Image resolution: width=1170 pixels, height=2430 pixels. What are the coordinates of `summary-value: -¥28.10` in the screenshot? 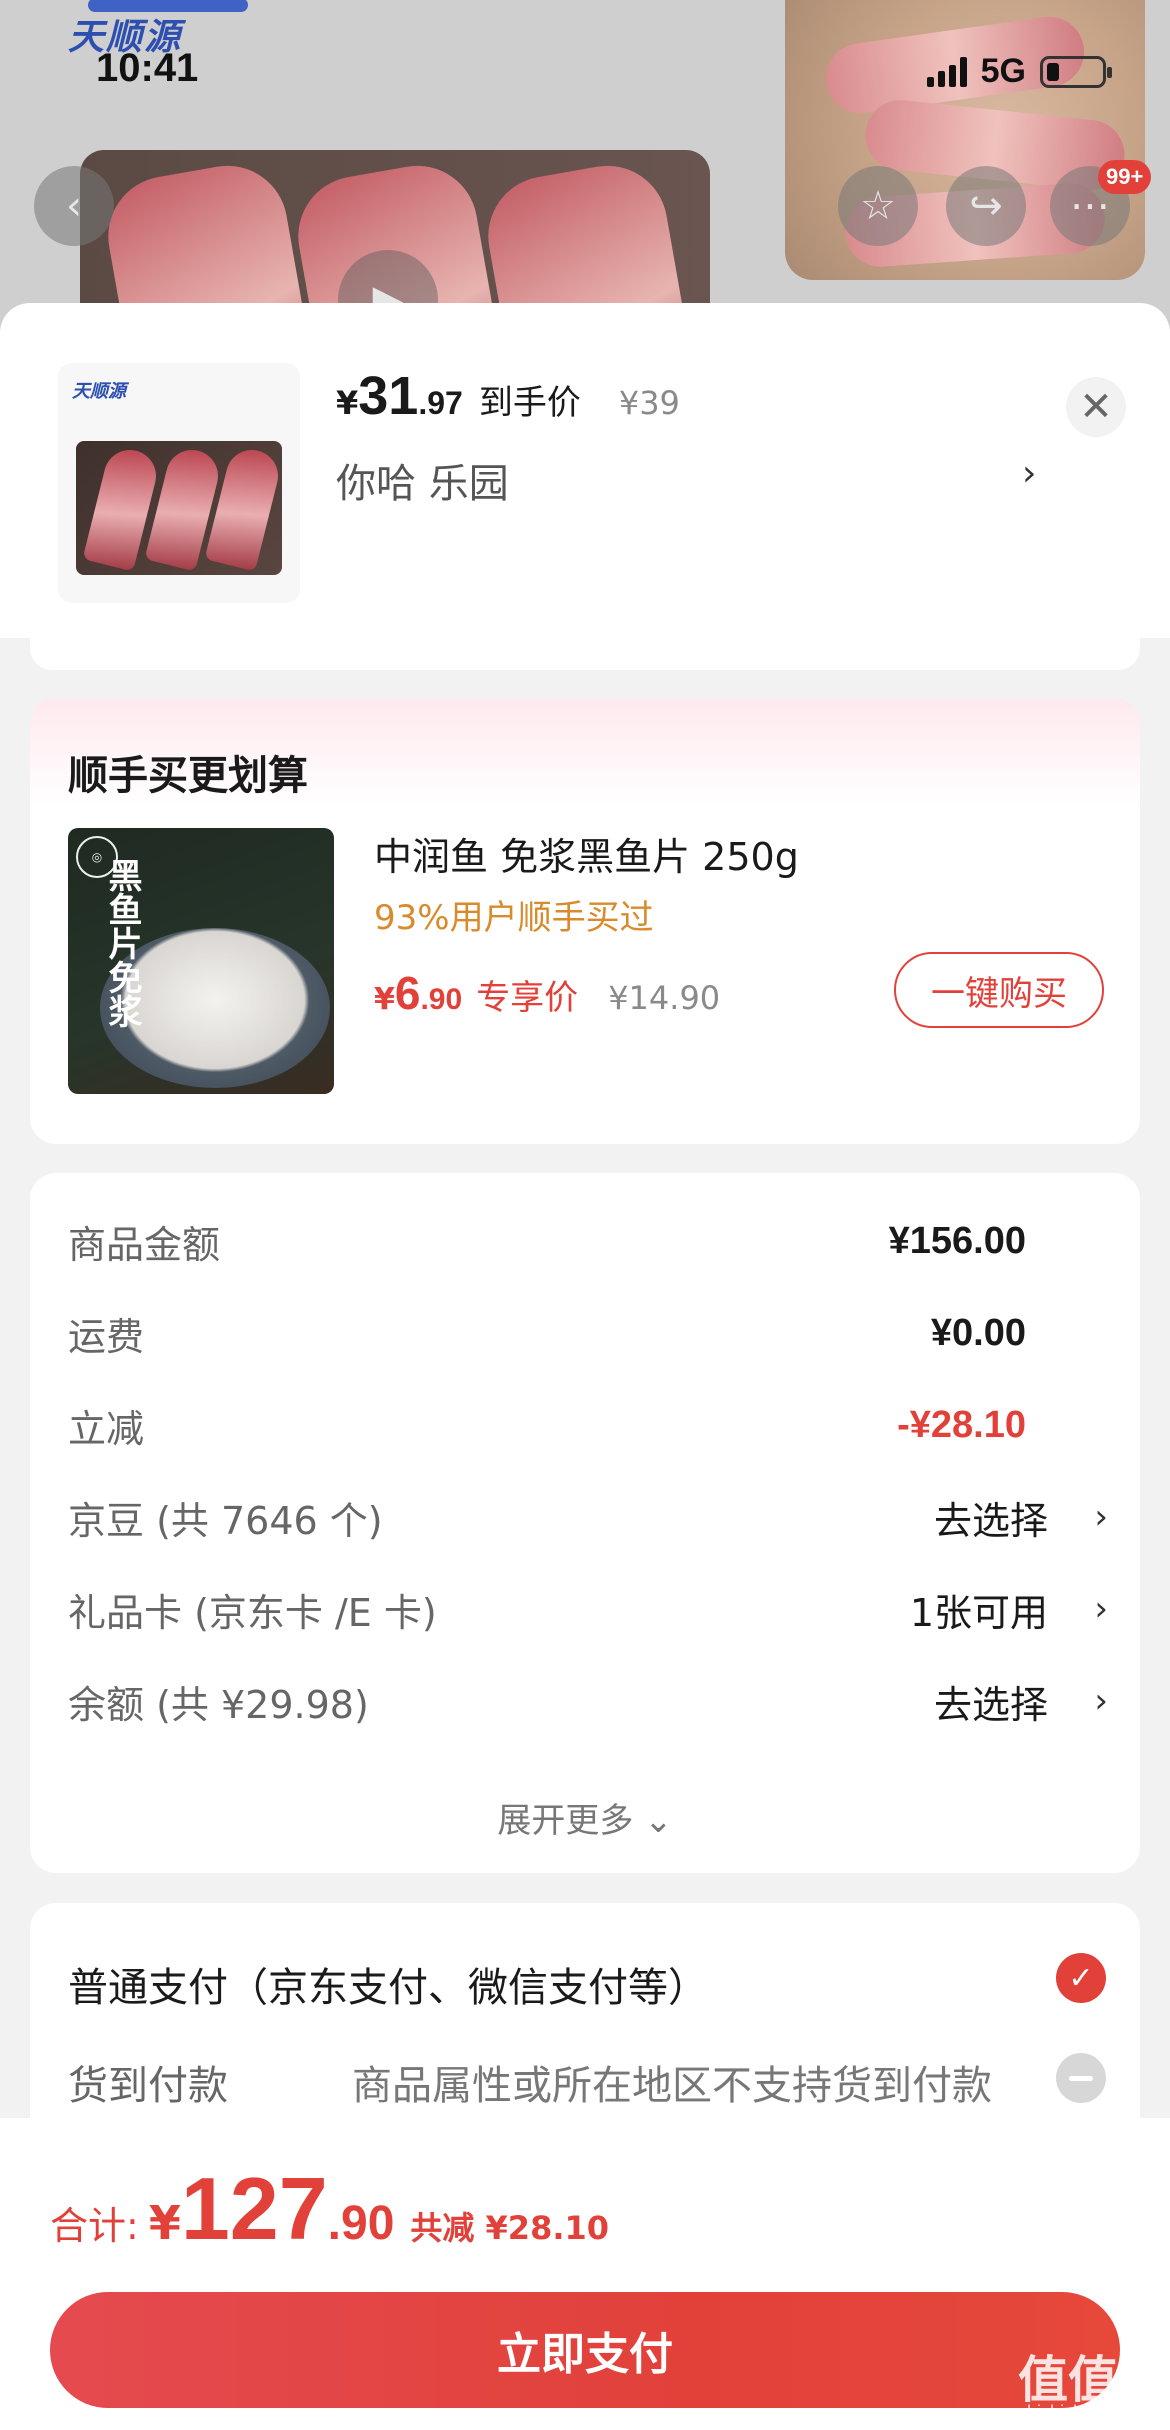 It's located at (961, 1424).